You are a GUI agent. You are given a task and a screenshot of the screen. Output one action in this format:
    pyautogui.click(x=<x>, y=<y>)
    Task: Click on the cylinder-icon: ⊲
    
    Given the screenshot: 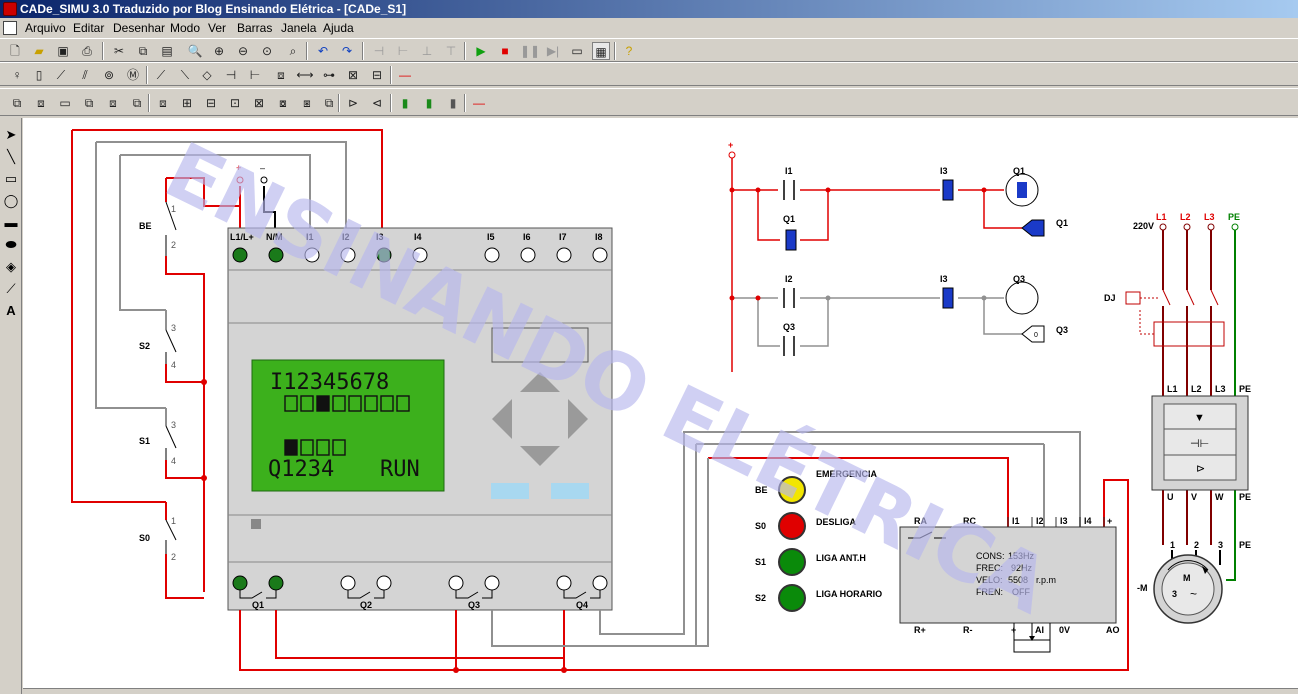 What is the action you would take?
    pyautogui.click(x=377, y=103)
    